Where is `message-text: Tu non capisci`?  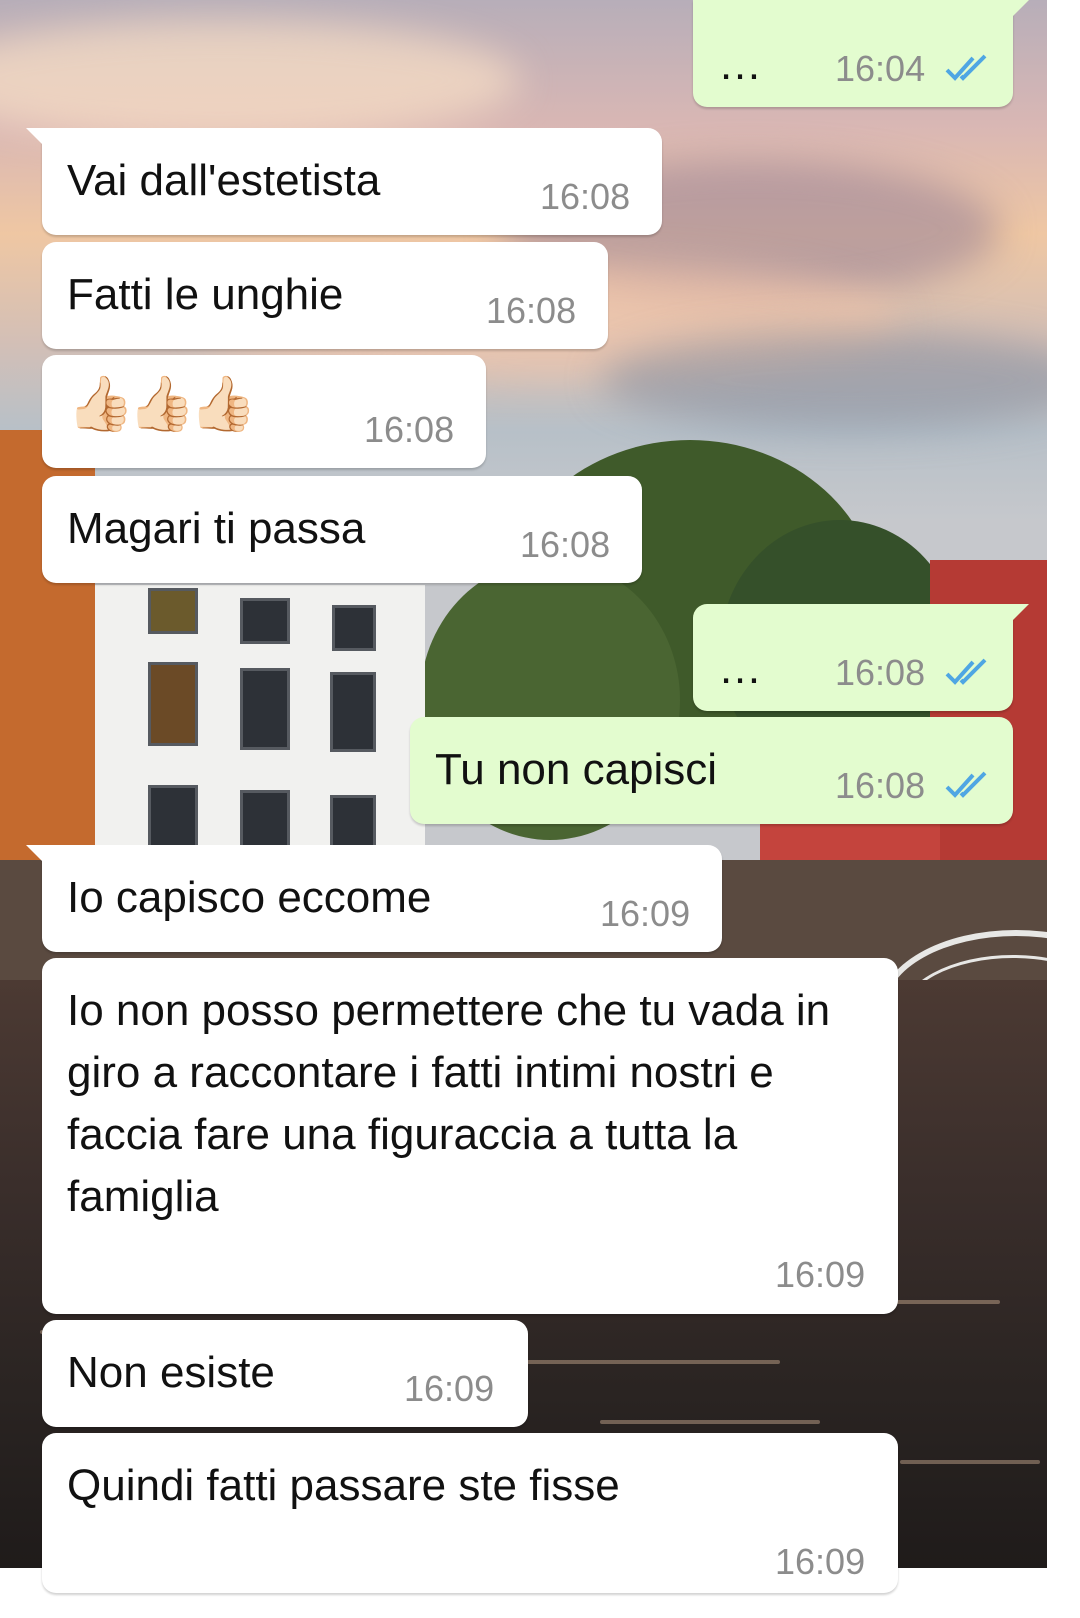 message-text: Tu non capisci is located at coordinates (576, 769).